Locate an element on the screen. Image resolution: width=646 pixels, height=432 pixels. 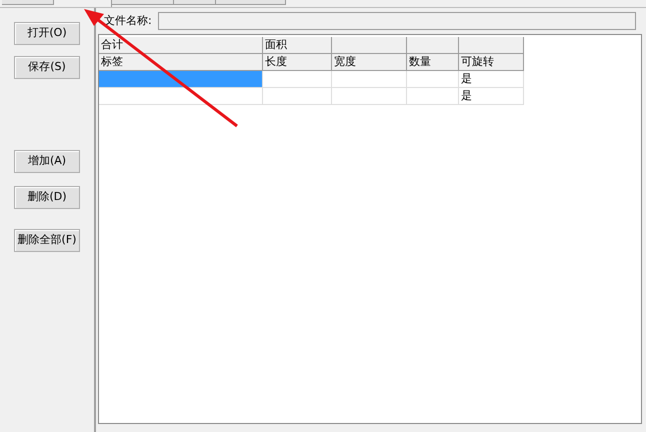
toolbar-button: 保存(S) is located at coordinates (47, 67).